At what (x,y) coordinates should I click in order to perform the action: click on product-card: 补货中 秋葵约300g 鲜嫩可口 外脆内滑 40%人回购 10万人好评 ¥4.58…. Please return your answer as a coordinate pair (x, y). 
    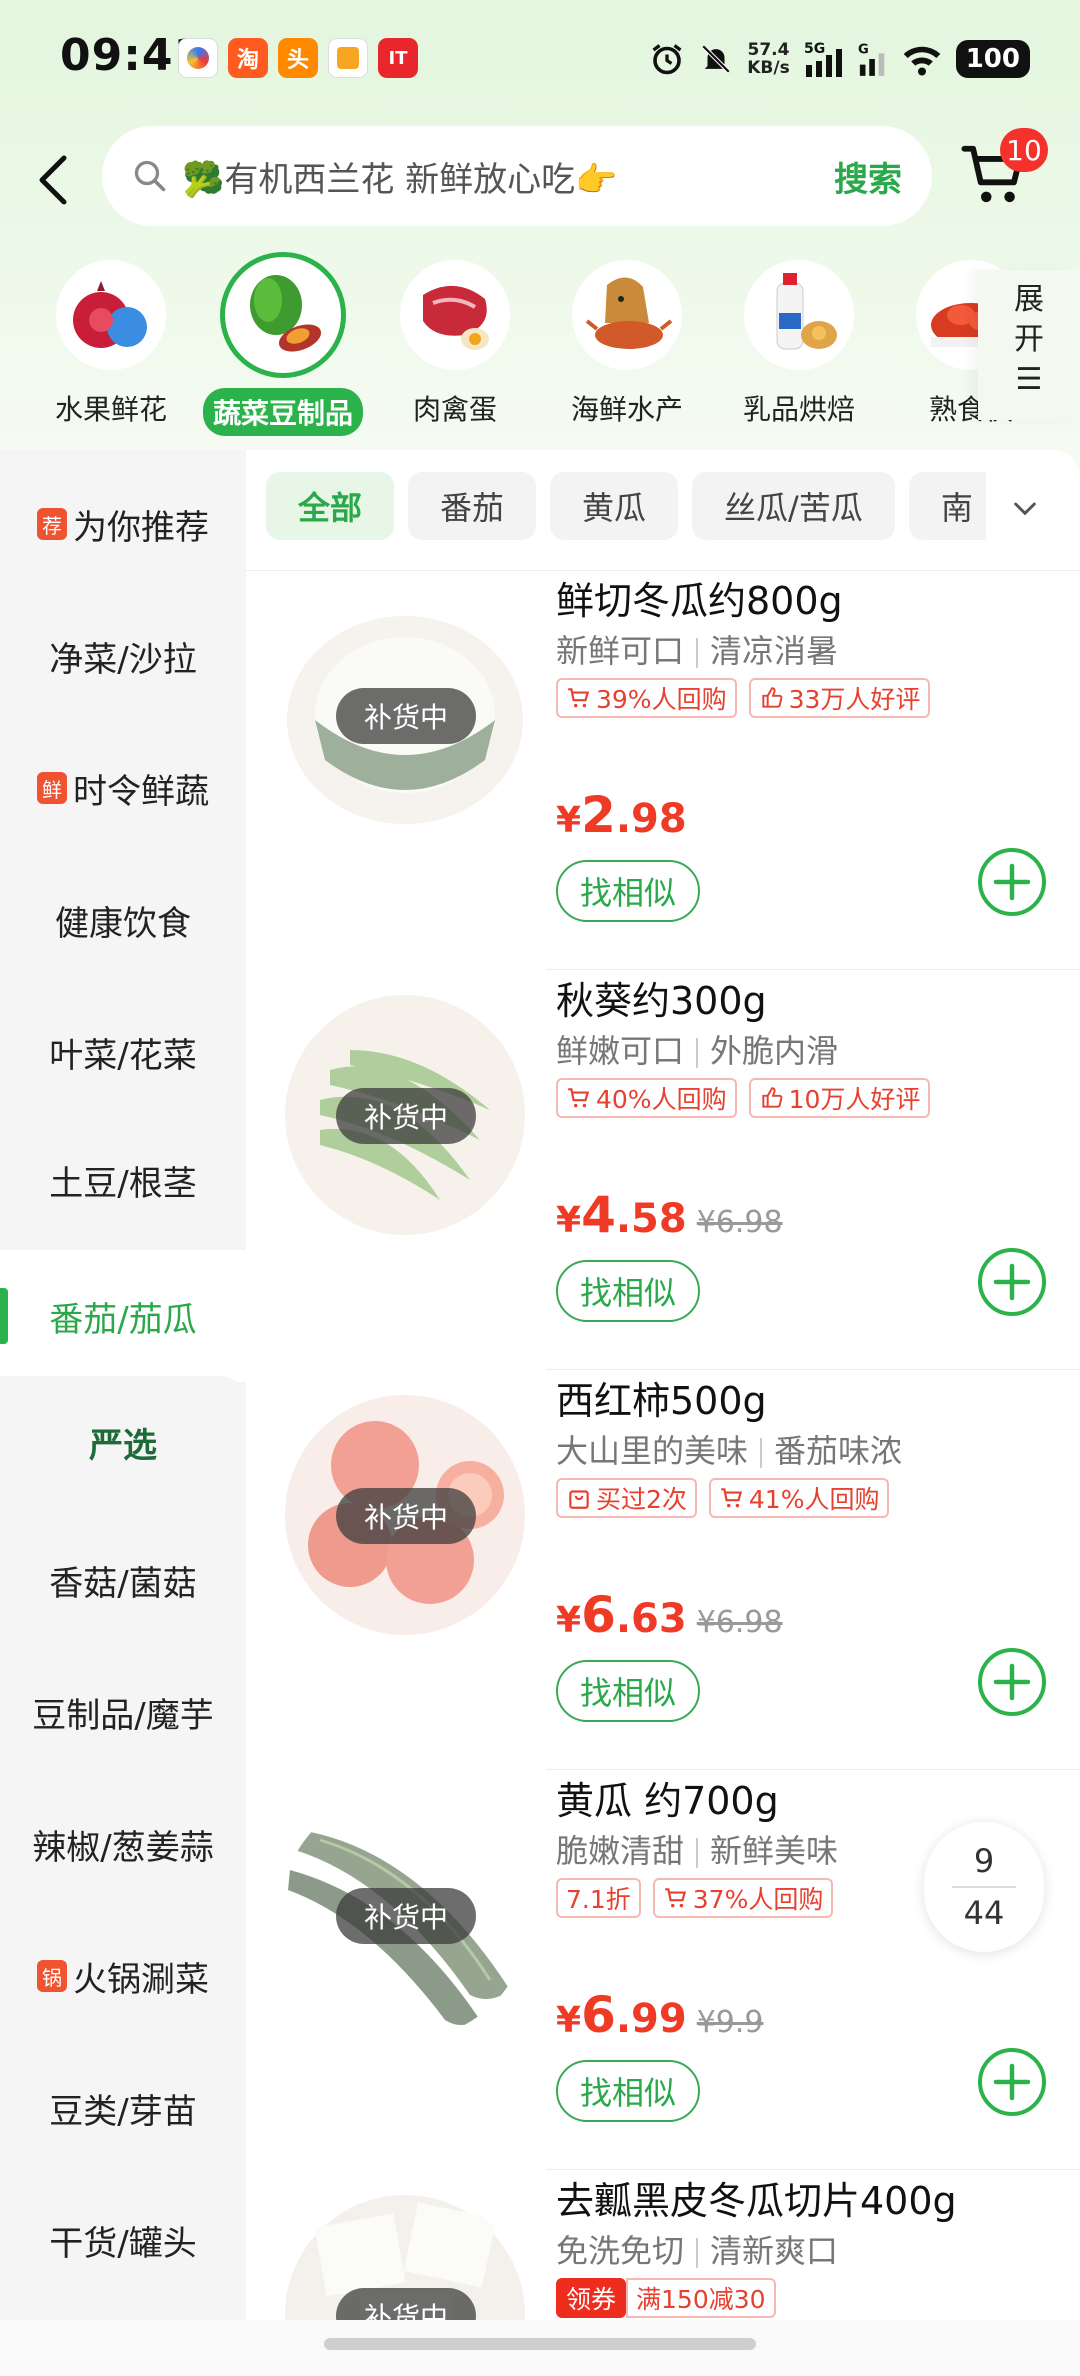
    Looking at the image, I should click on (663, 1170).